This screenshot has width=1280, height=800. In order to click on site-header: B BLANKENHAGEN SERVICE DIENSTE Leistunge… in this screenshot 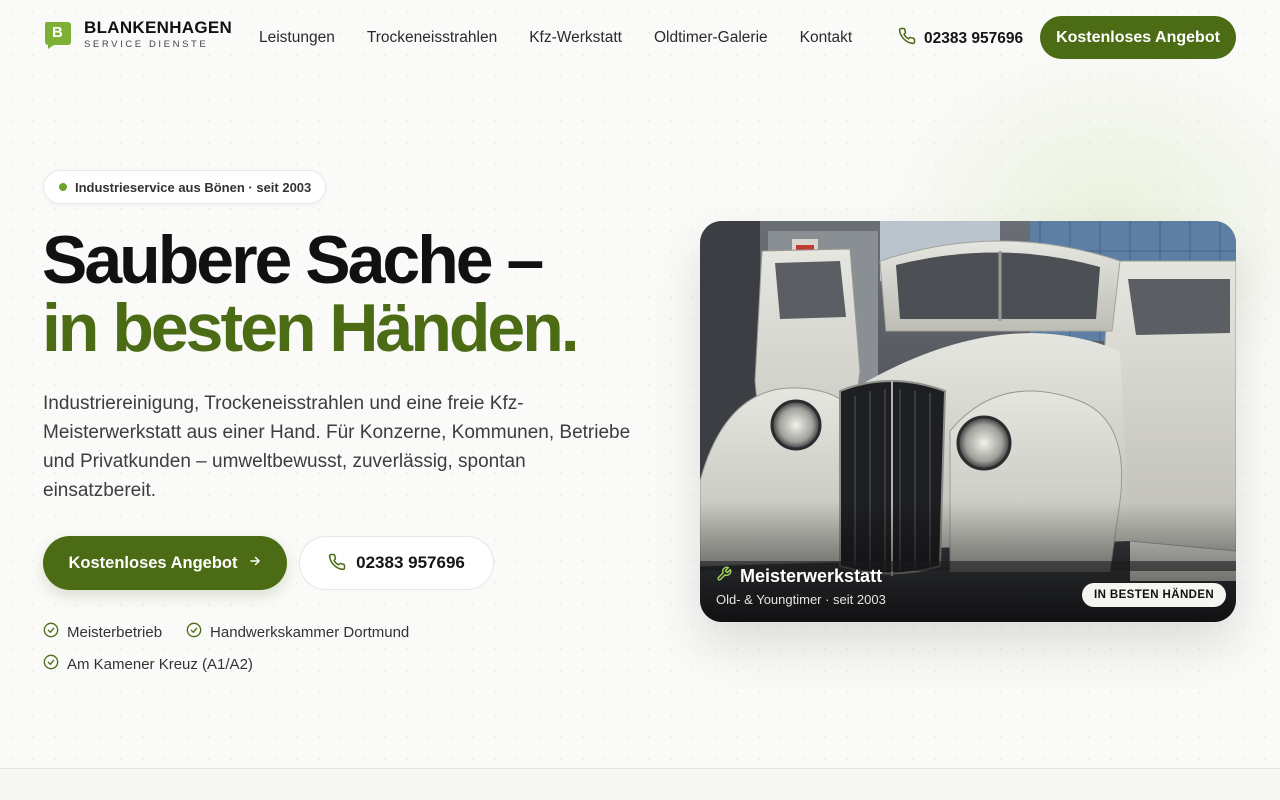, I will do `click(640, 38)`.